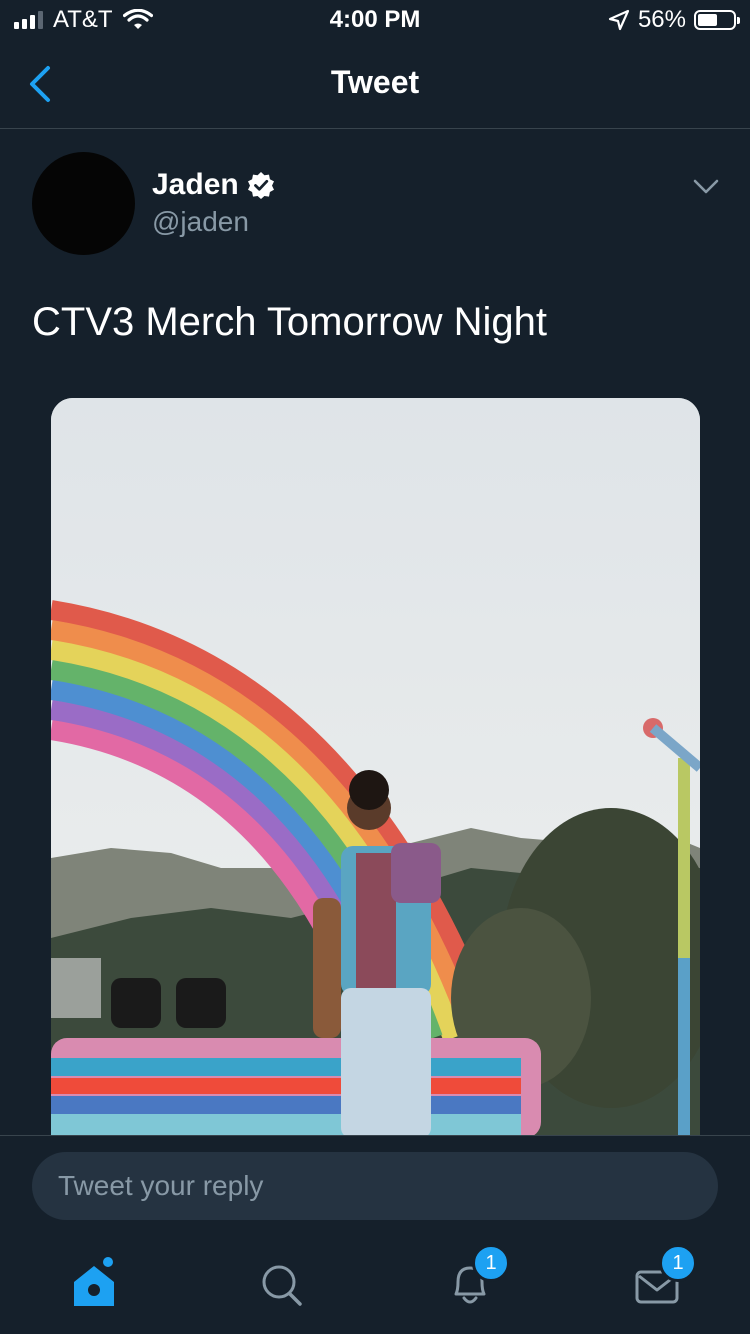 This screenshot has width=750, height=1334. I want to click on page-title: Tweet, so click(375, 82).